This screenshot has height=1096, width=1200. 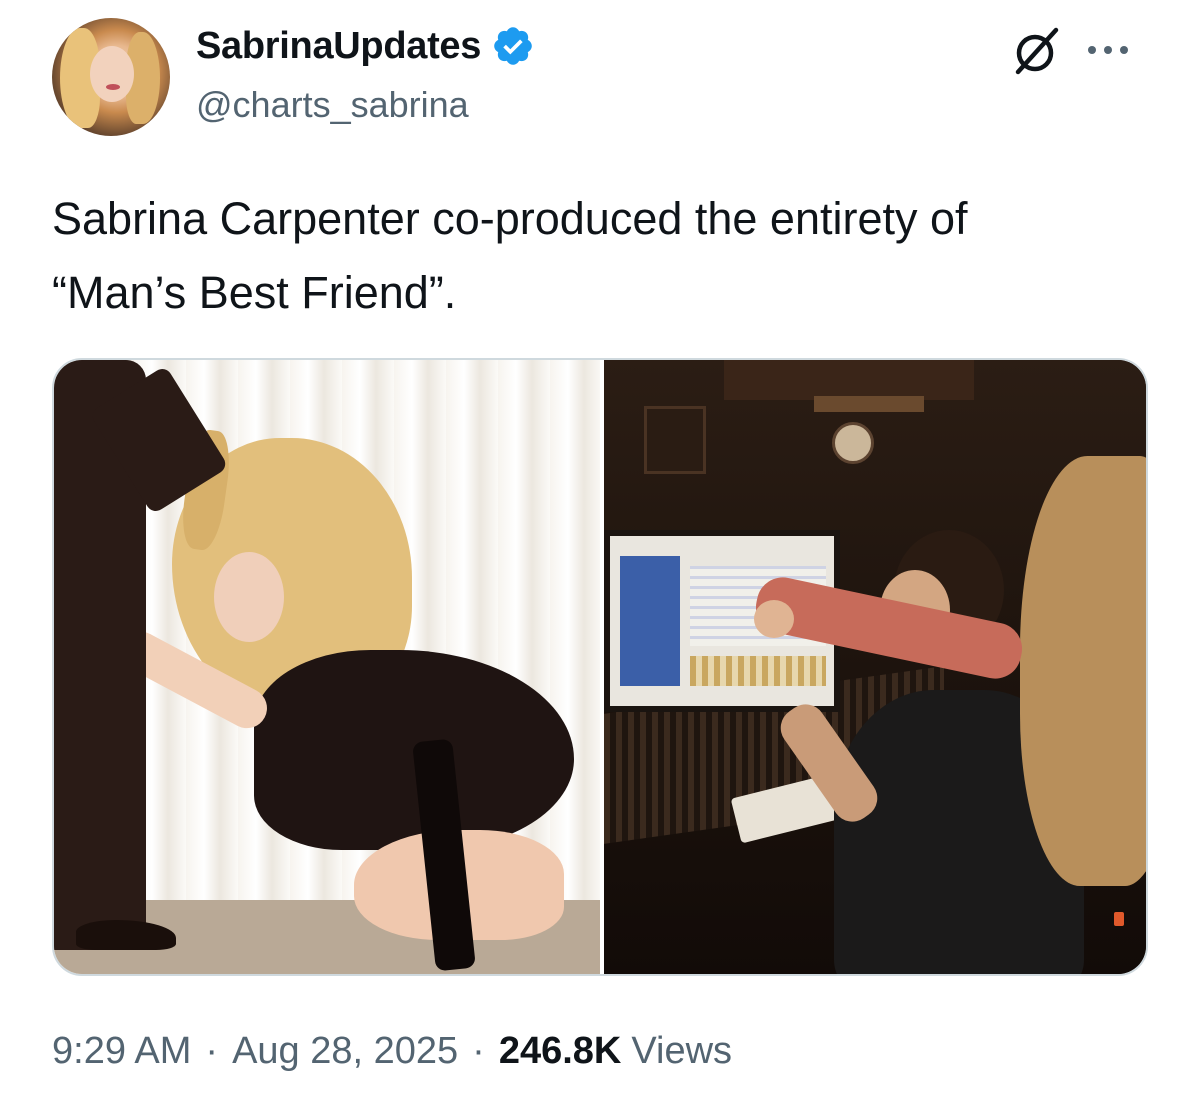 What do you see at coordinates (111, 77) in the screenshot?
I see `avatar` at bounding box center [111, 77].